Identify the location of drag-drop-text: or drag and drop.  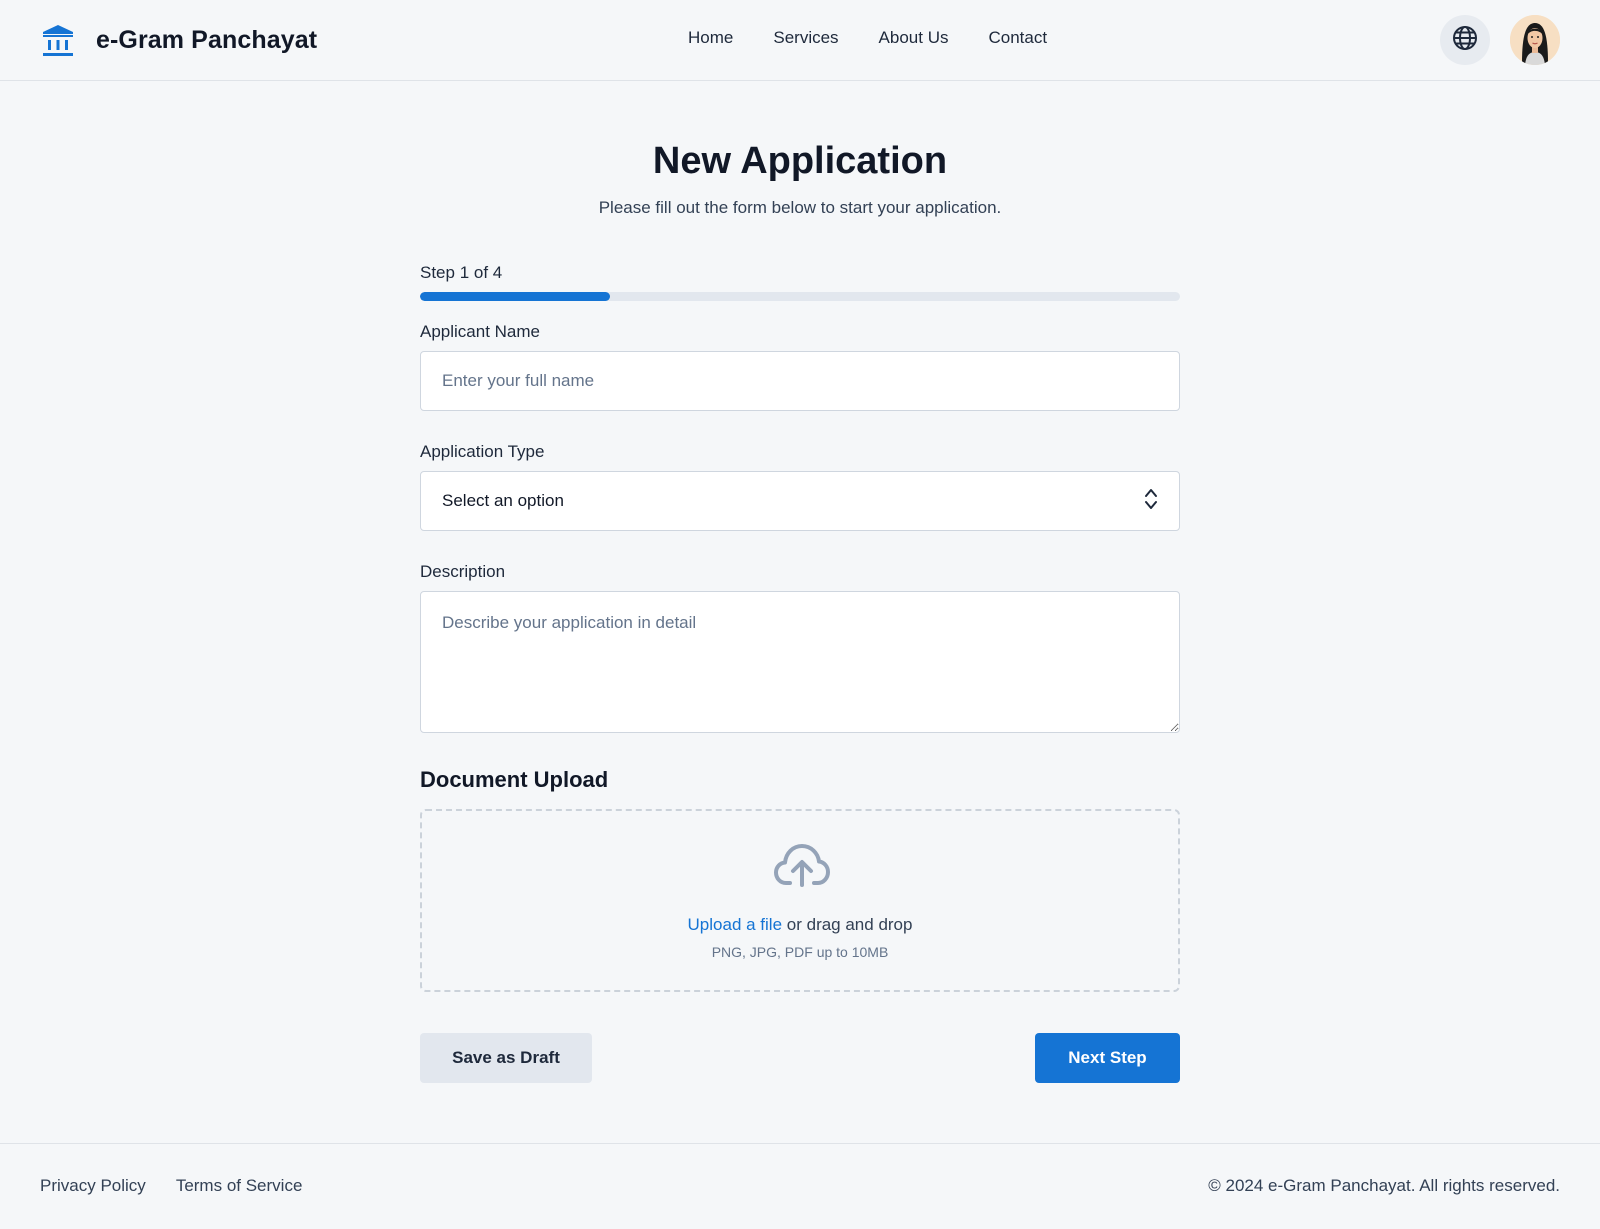
(847, 924).